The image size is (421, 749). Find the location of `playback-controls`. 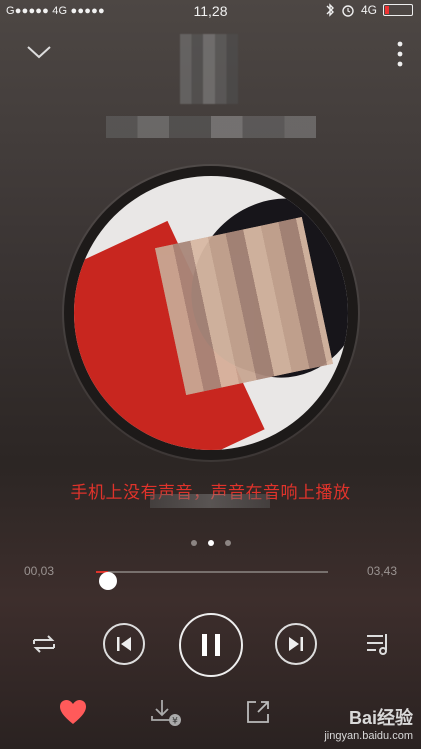

playback-controls is located at coordinates (210, 645).